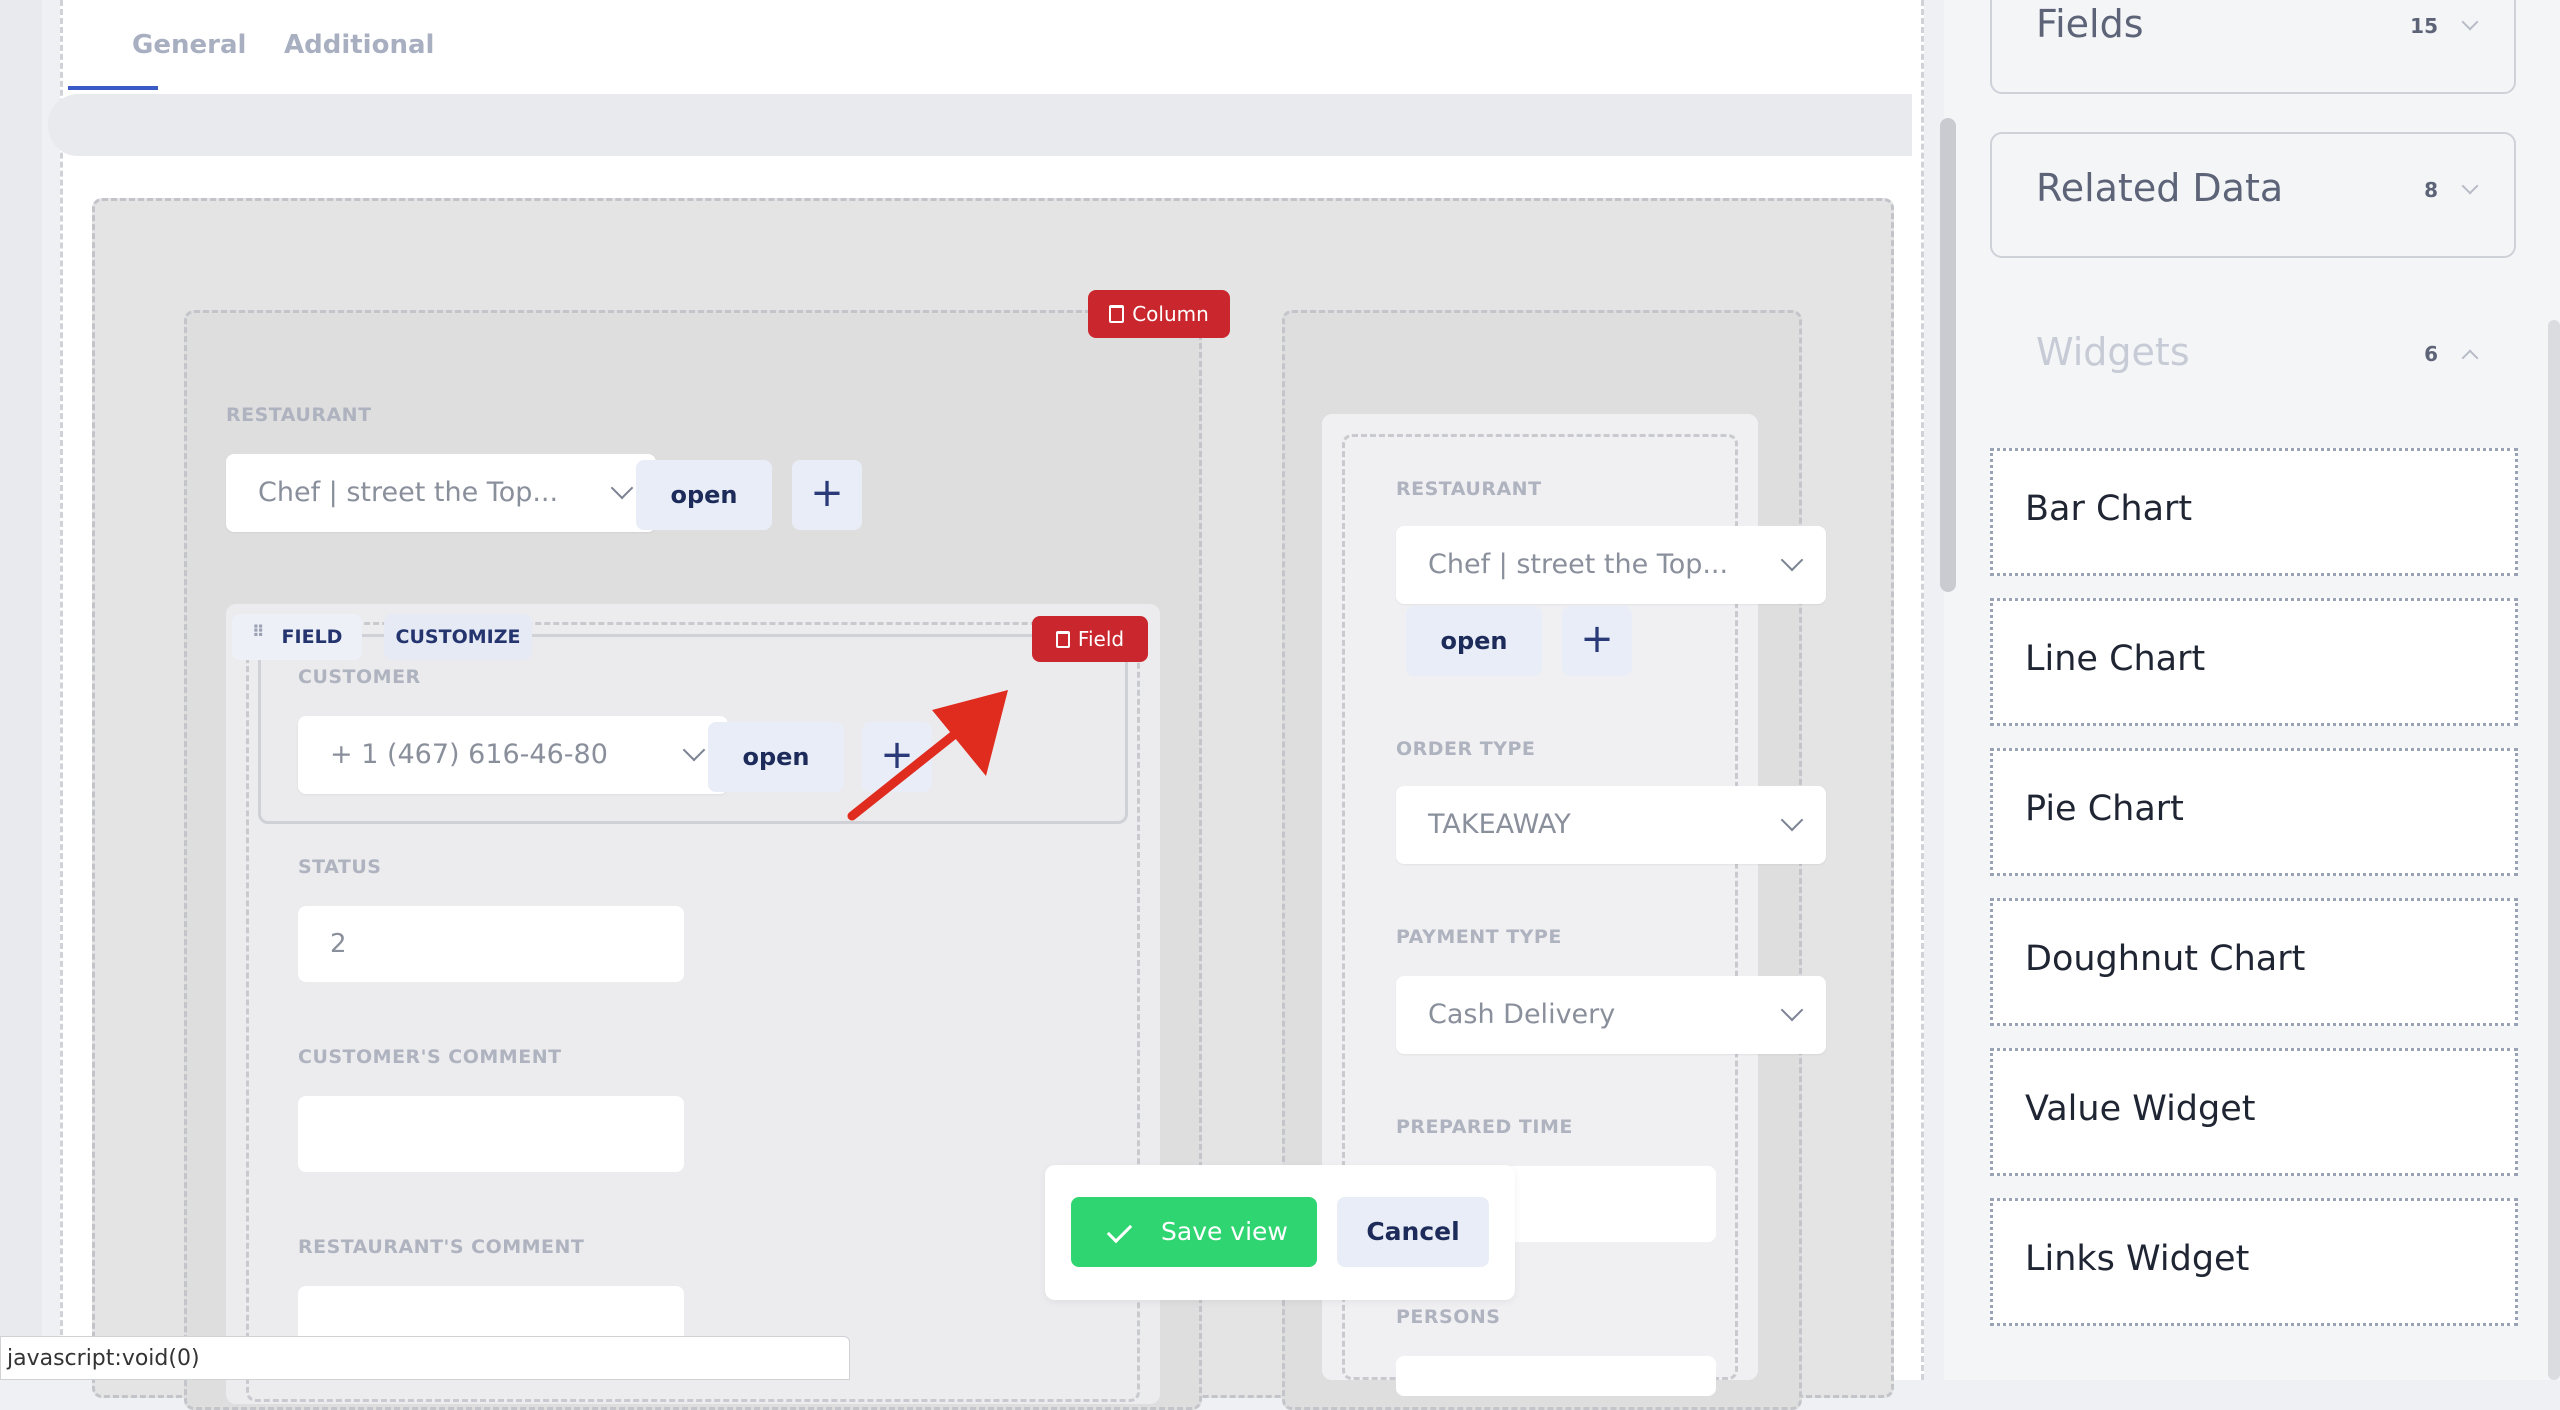 This screenshot has width=2560, height=1410. Describe the element at coordinates (2140, 1109) in the screenshot. I see `widget-item-label: Value Widget` at that location.